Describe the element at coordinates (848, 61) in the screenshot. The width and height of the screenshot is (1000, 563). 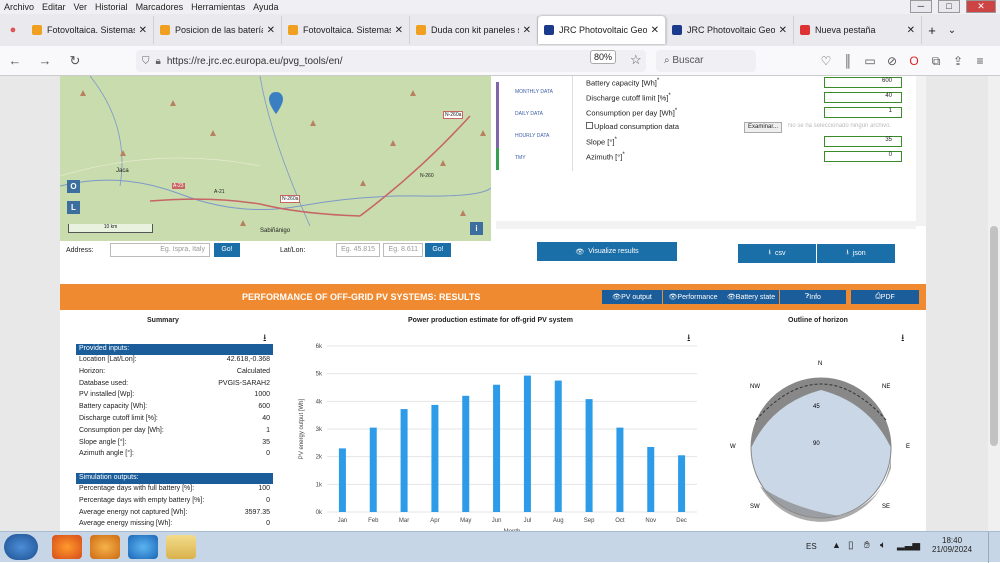
I see `library-icon: ║` at that location.